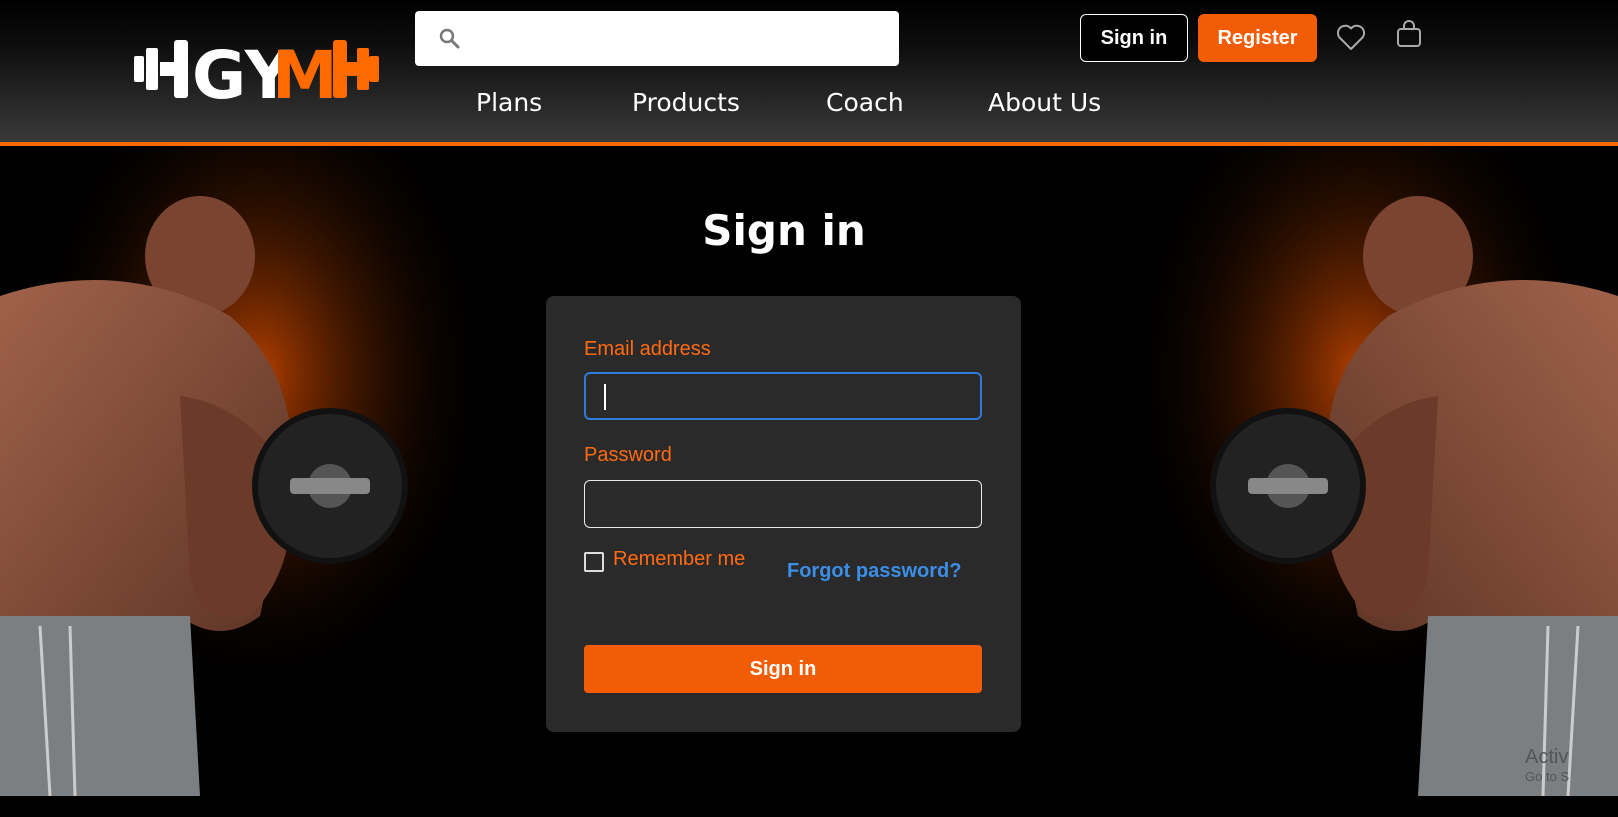  What do you see at coordinates (1547, 776) in the screenshot?
I see `watermark-line-2: Go to S` at bounding box center [1547, 776].